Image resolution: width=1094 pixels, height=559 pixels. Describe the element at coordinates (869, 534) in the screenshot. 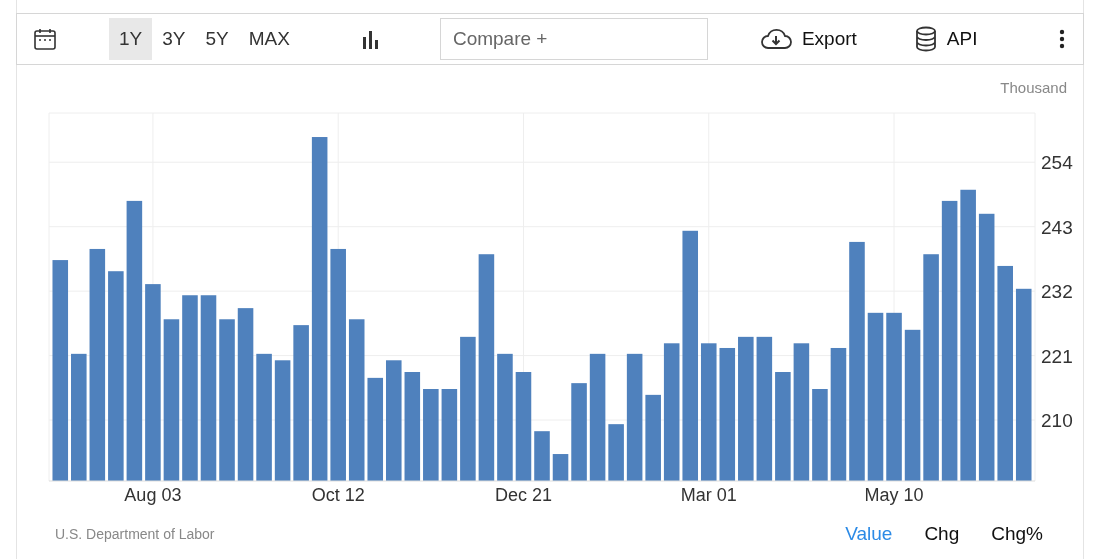

I see `view-tab: Value` at that location.